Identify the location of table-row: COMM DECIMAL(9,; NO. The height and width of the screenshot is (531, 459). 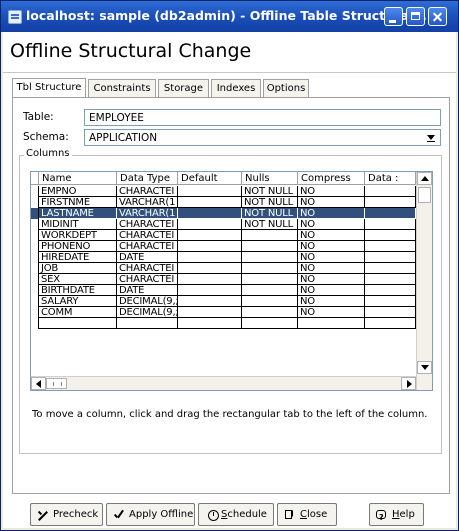
(226, 312).